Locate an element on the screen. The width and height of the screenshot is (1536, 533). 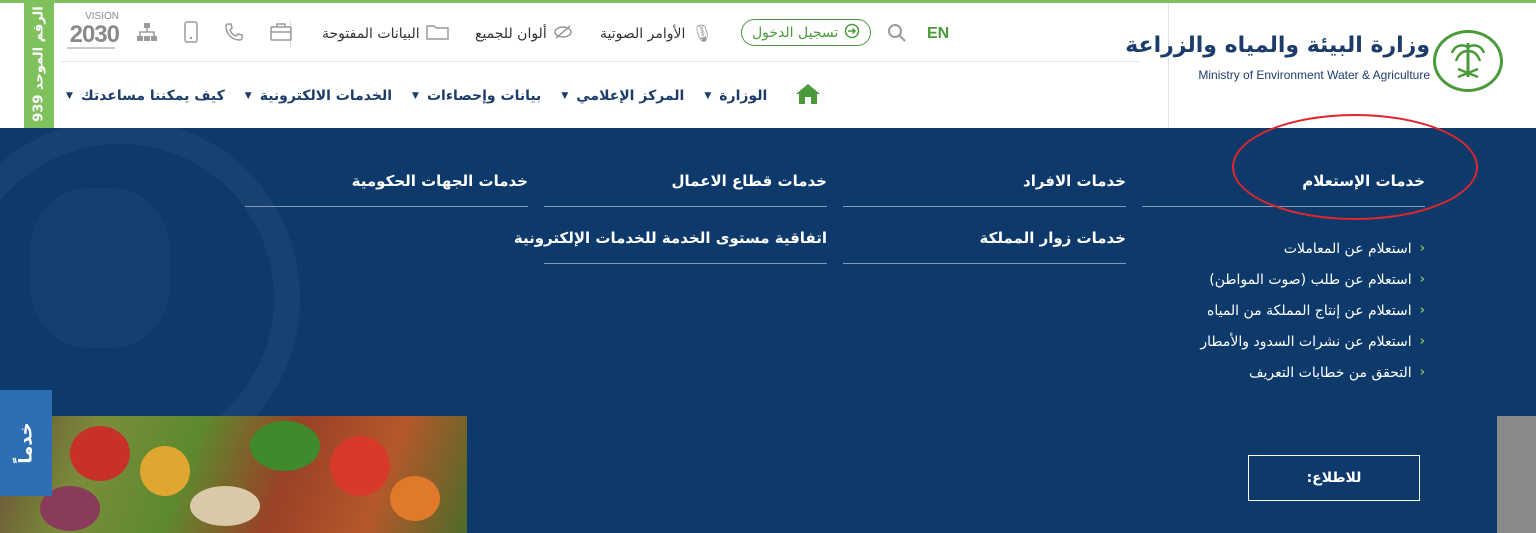
list-item: ‹ استعلام عن المعاملات is located at coordinates (1283, 248).